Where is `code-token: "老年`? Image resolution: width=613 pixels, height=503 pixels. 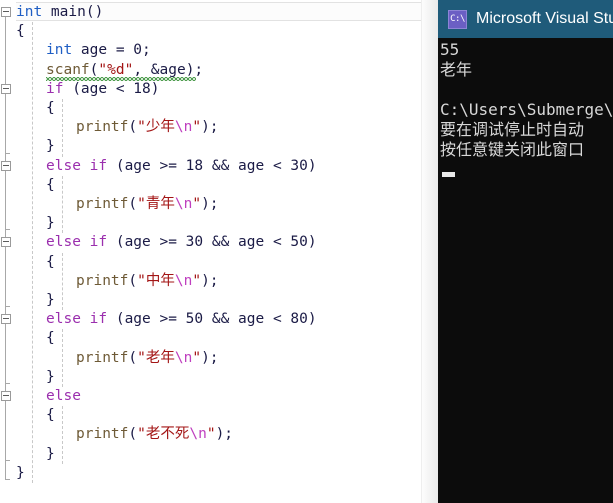 code-token: "老年 is located at coordinates (156, 357).